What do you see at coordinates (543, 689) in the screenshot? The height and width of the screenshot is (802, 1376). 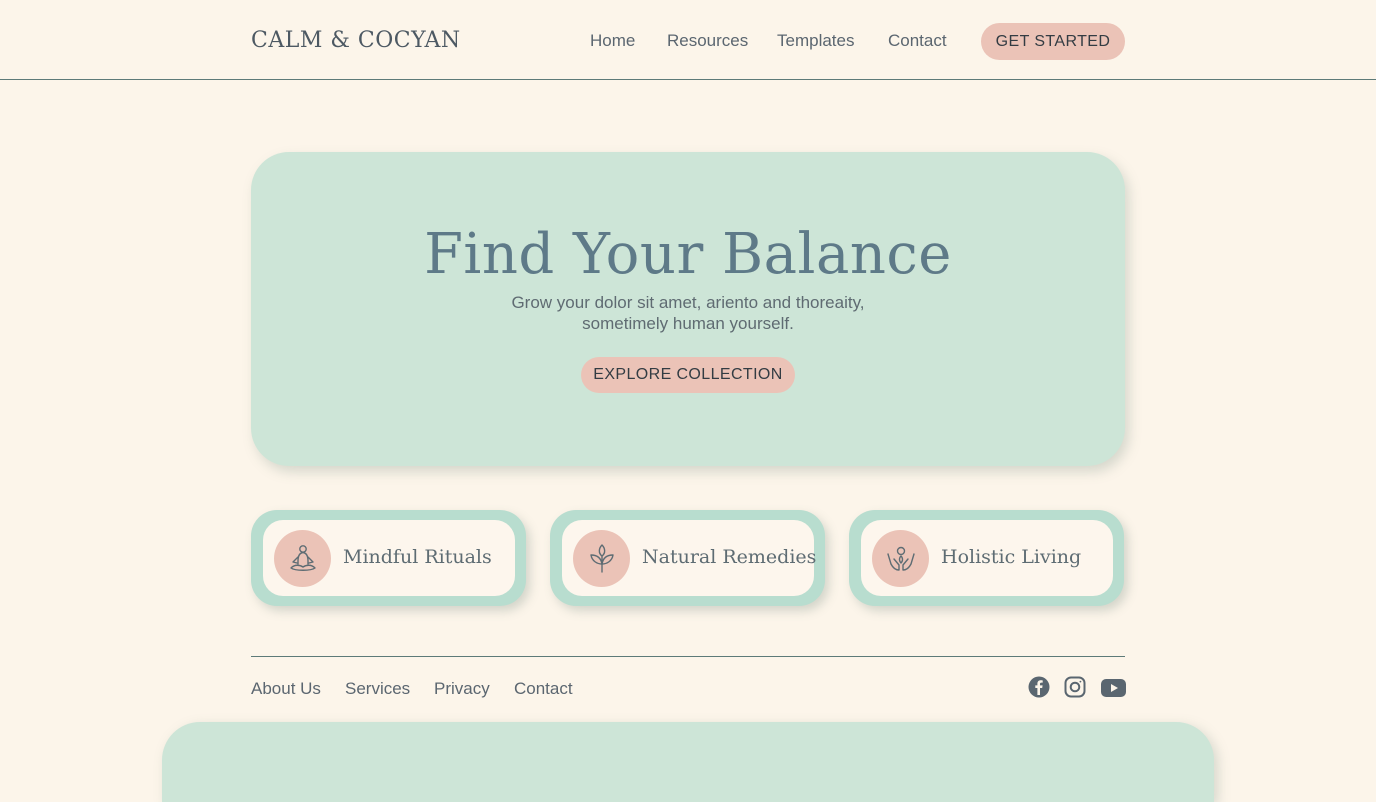 I see `footer-link-contact: Contact` at bounding box center [543, 689].